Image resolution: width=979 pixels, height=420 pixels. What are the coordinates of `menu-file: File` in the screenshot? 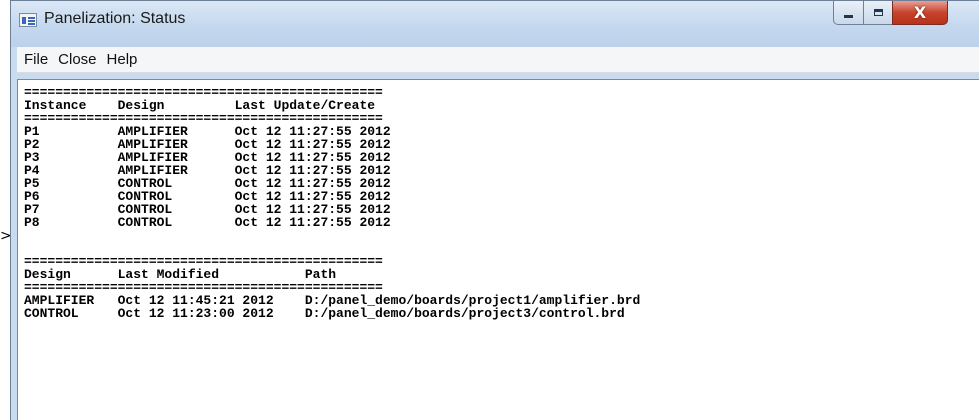 It's located at (36, 59).